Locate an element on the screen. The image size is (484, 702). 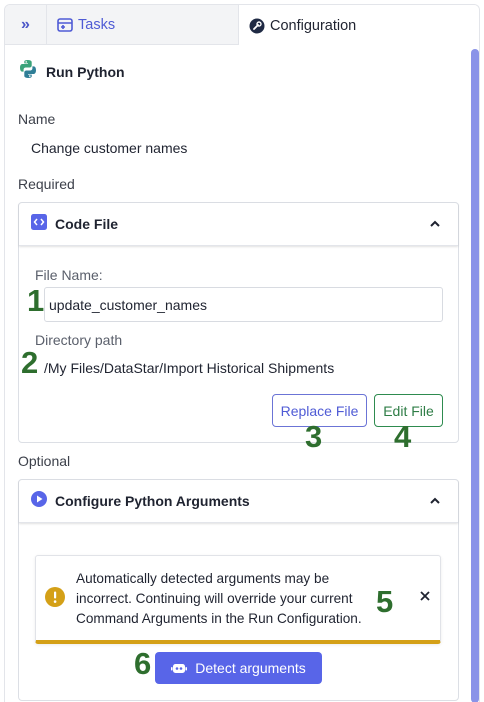
double-chevron-right-icon: » is located at coordinates (25, 24).